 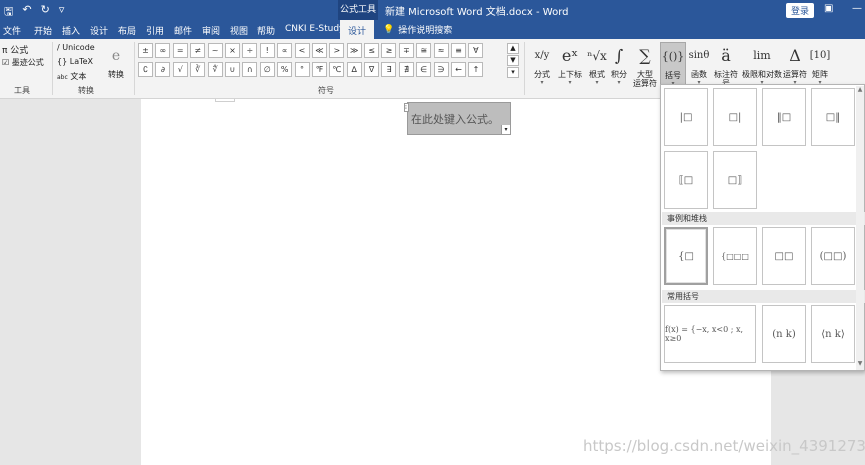 I want to click on gallery-item: ‖□, so click(x=784, y=117).